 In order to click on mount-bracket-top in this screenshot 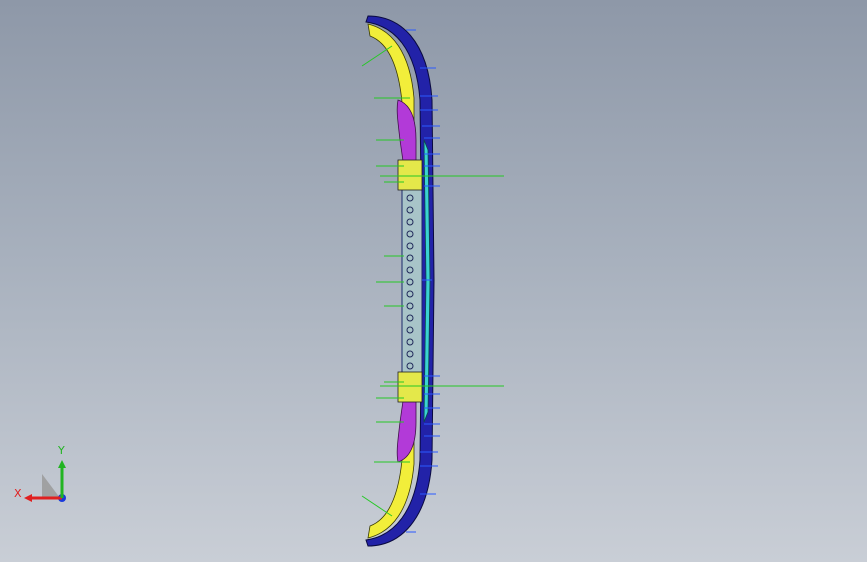, I will do `click(410, 175)`.